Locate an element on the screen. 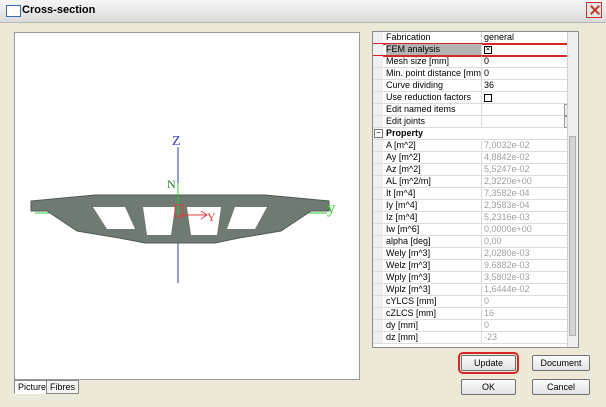  section-cell is located at coordinates (204, 221).